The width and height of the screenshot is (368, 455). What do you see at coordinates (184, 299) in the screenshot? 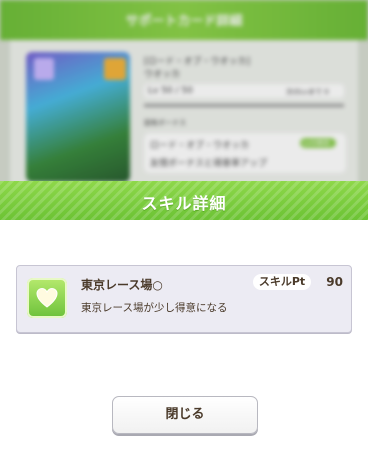
I see `skill-row: 東京レース場○ スキルPt 90 東京レース場が少し得意になる` at bounding box center [184, 299].